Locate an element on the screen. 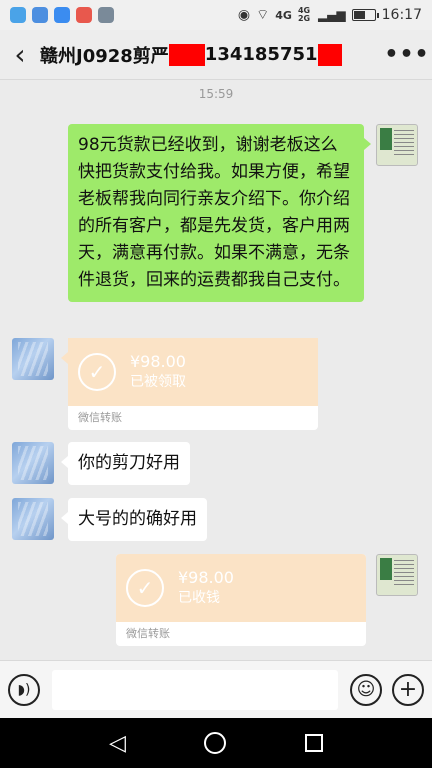 This screenshot has height=768, width=432. voice-icon: ◗) is located at coordinates (24, 689).